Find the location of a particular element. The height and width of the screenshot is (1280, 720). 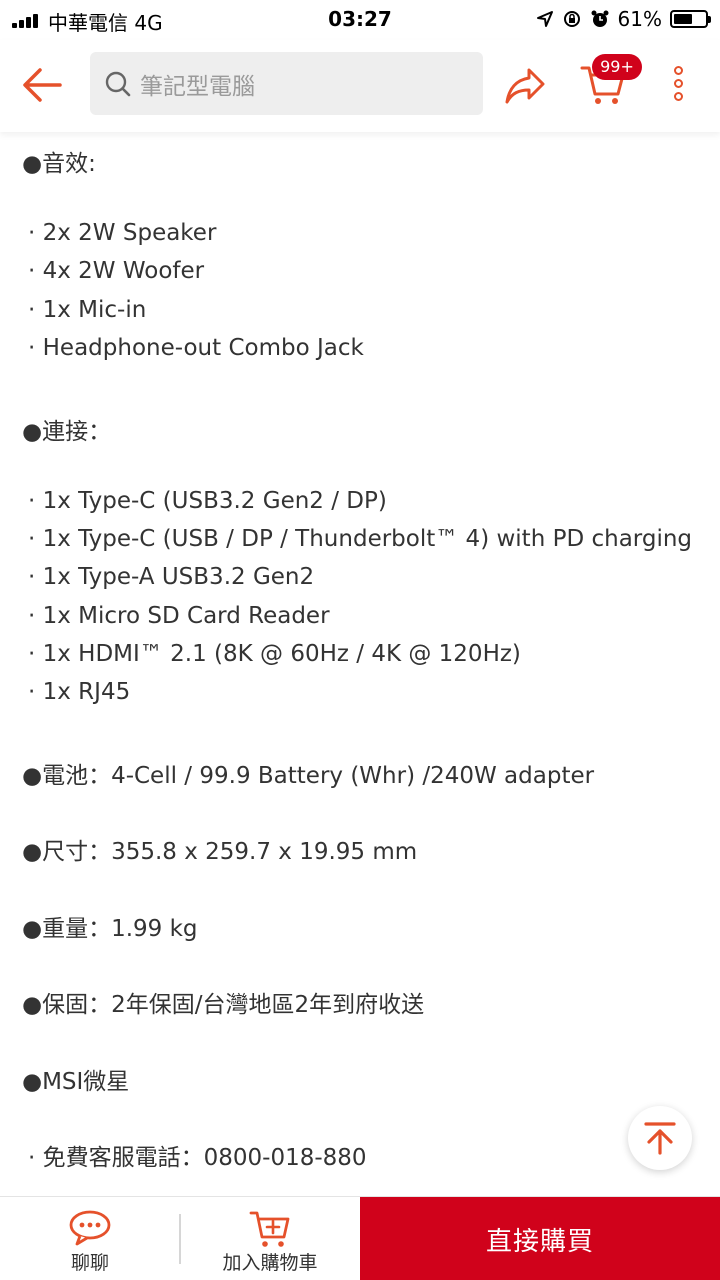

add-to-cart-button: 加入購物車 is located at coordinates (270, 1238).